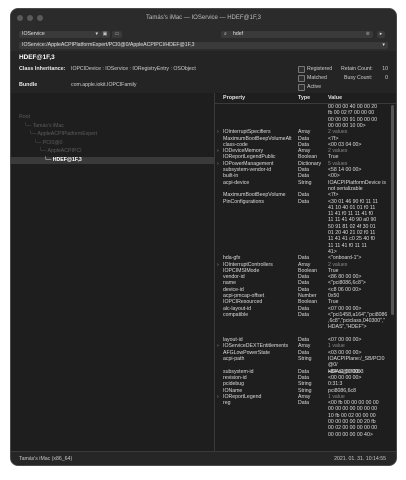  Describe the element at coordinates (46, 459) in the screenshot. I see `status-machine: Tamás's iMac (x86_64)` at that location.